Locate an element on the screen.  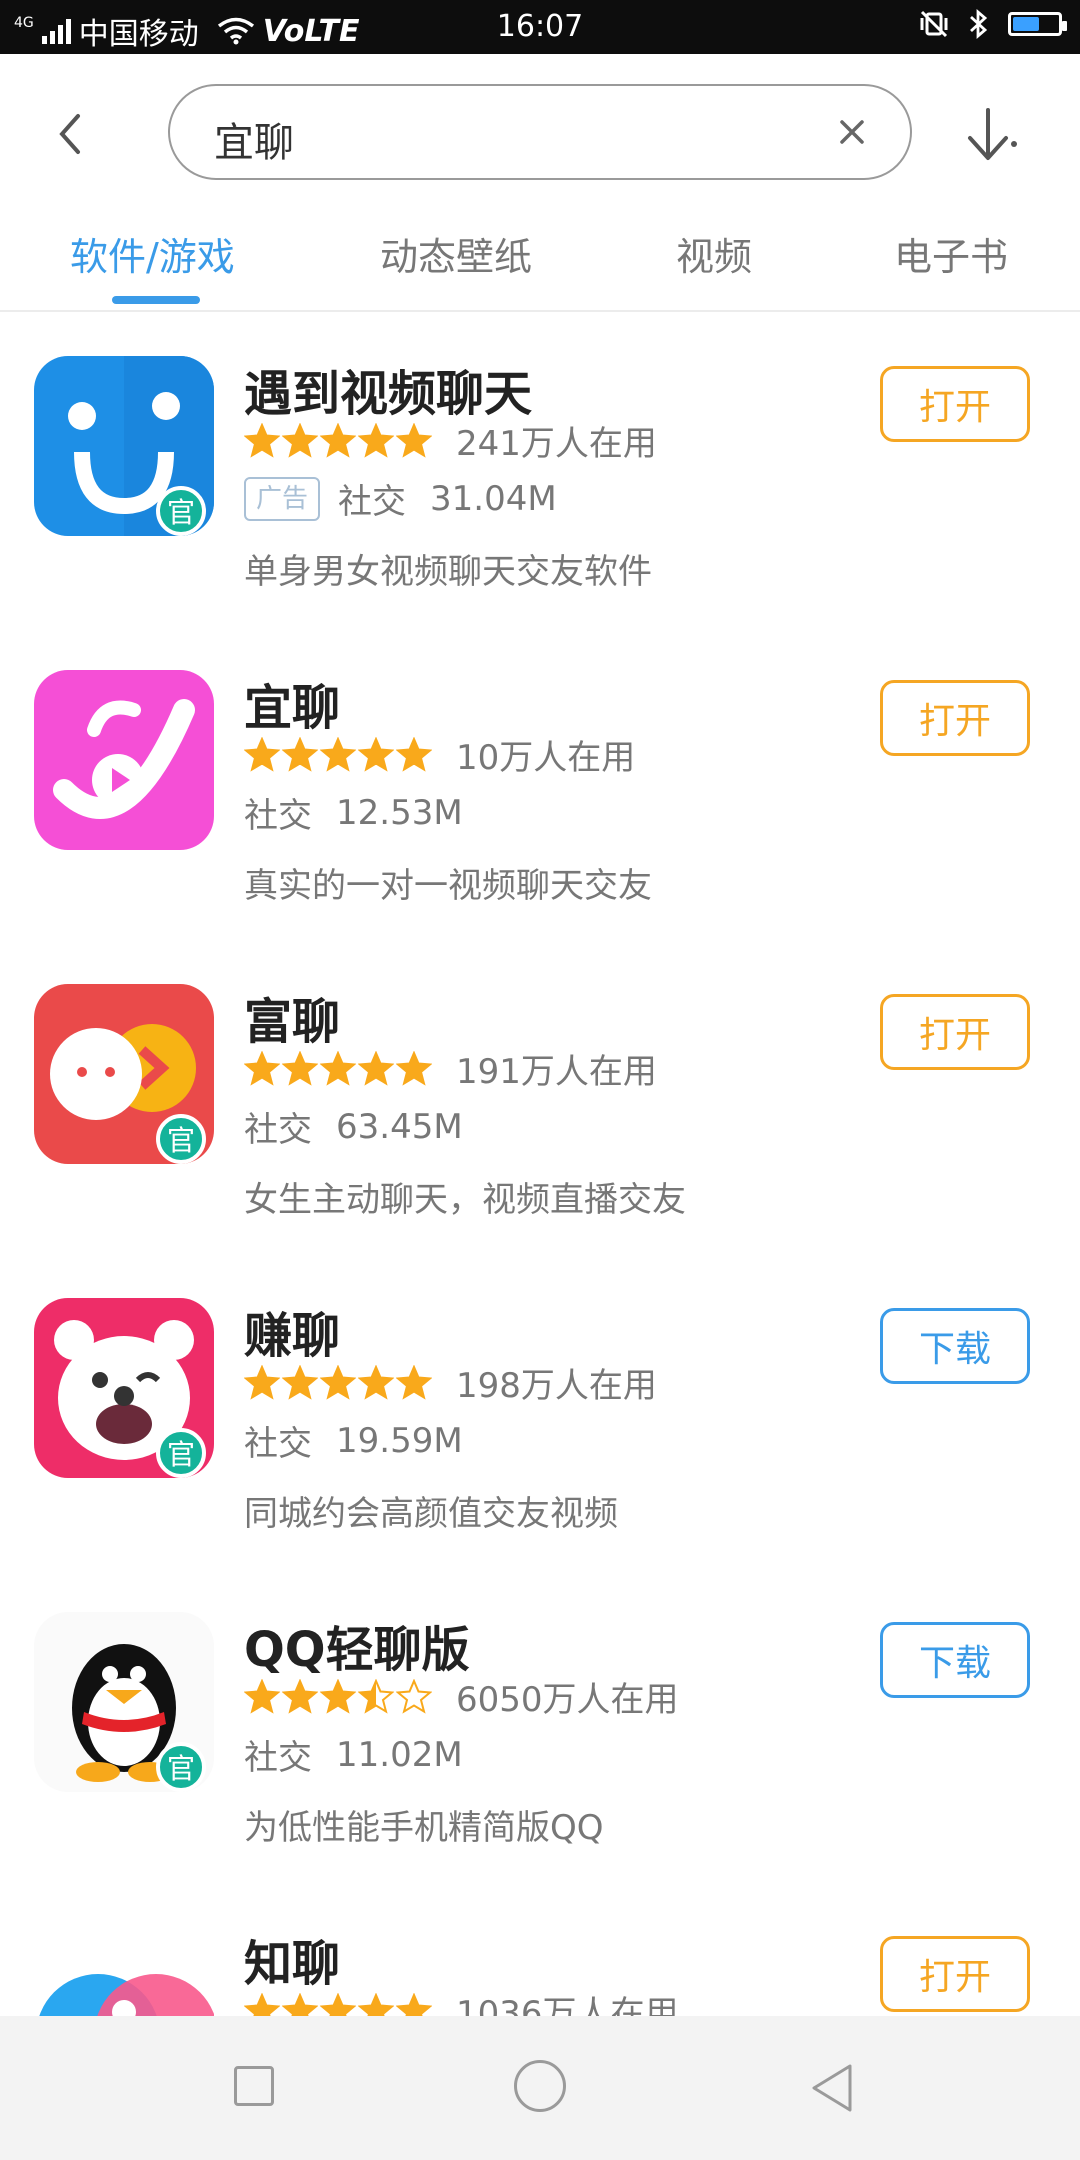
close-icon is located at coordinates (852, 132).